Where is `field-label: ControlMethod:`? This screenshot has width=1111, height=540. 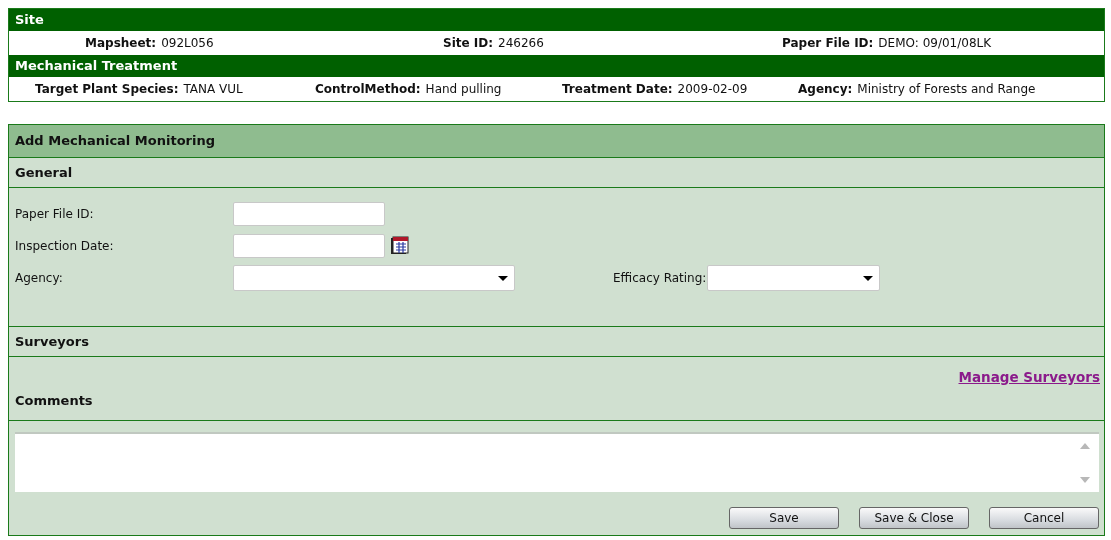 field-label: ControlMethod: is located at coordinates (368, 89).